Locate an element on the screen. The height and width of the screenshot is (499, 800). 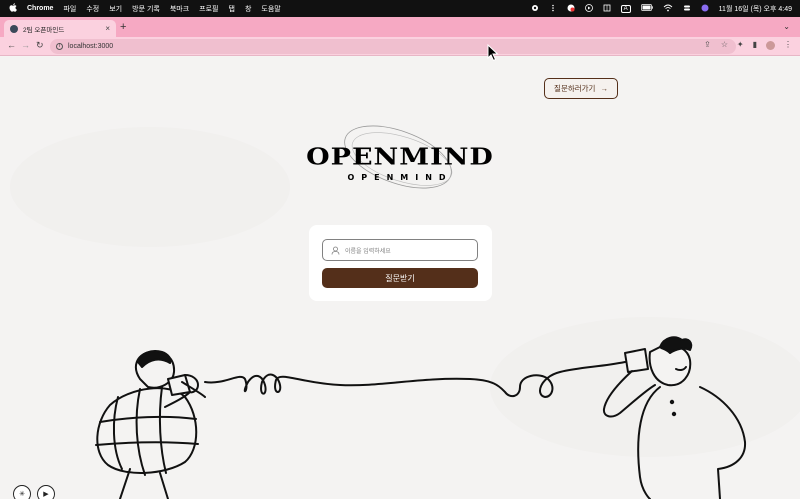
battery-icon is located at coordinates (646, 8).